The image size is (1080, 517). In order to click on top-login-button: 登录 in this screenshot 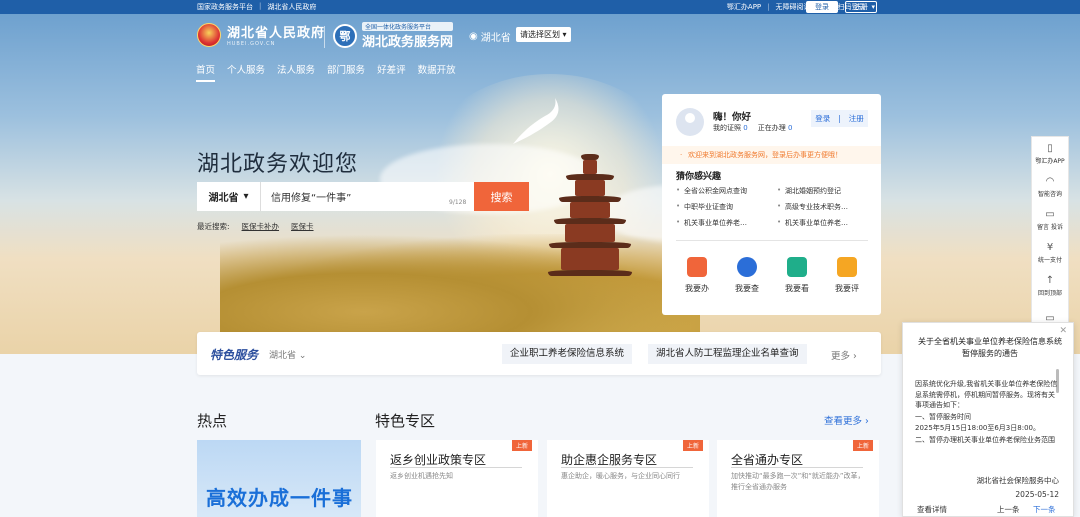, I will do `click(822, 7)`.